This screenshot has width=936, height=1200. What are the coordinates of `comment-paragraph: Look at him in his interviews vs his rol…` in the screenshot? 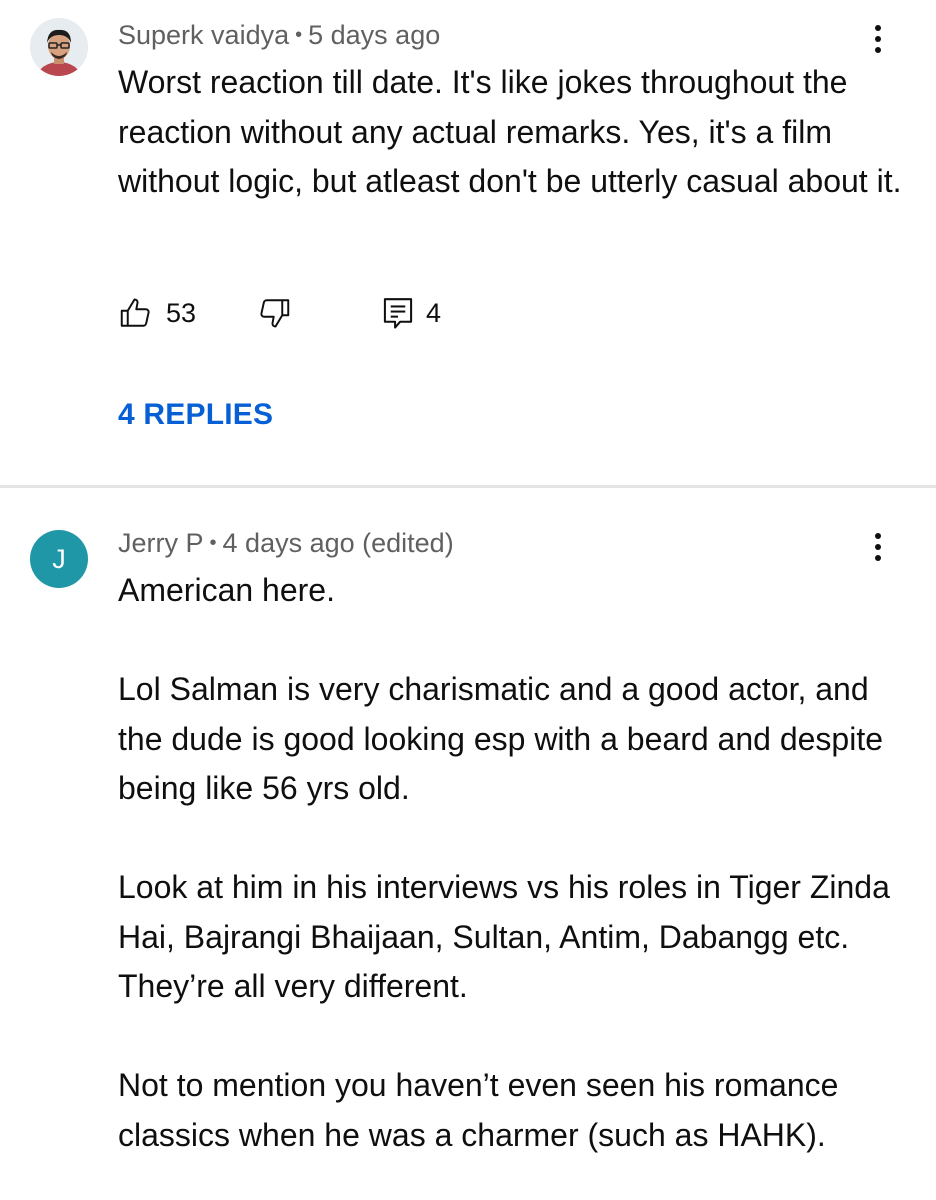 It's located at (504, 936).